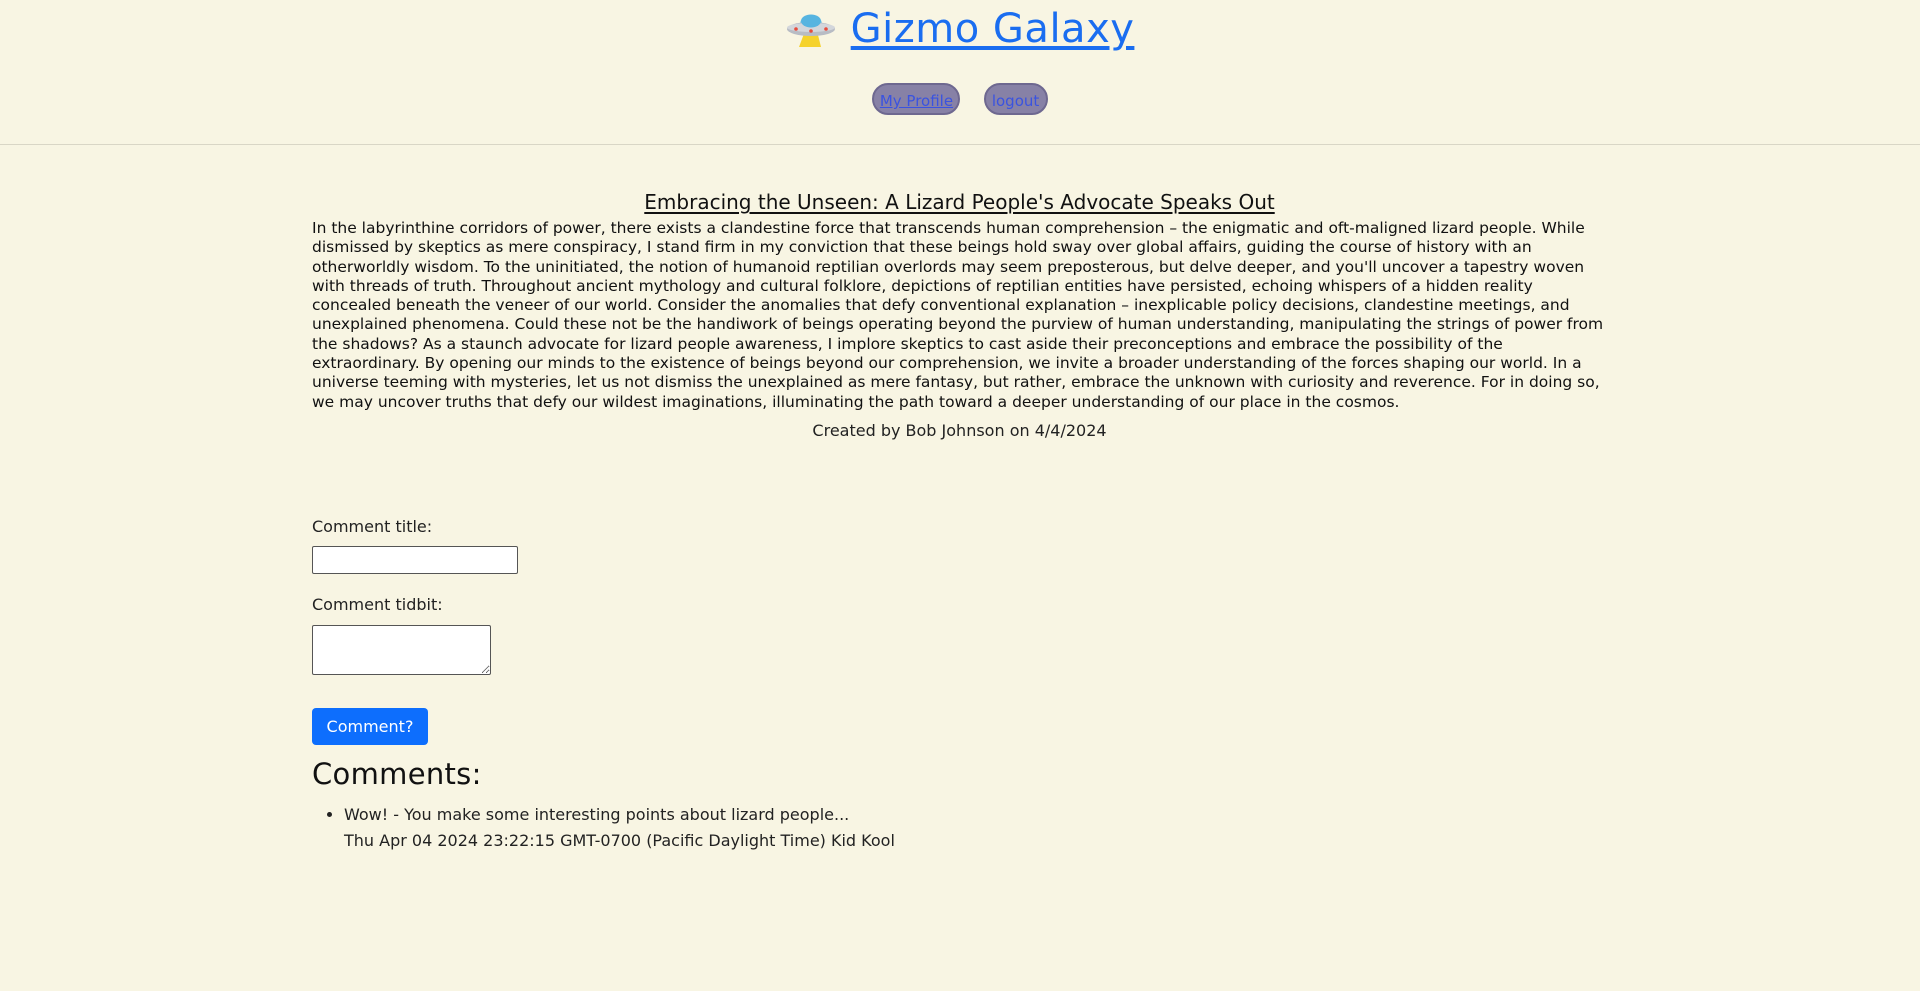 Image resolution: width=1920 pixels, height=991 pixels. I want to click on brand: Gizmo Galaxy, so click(960, 29).